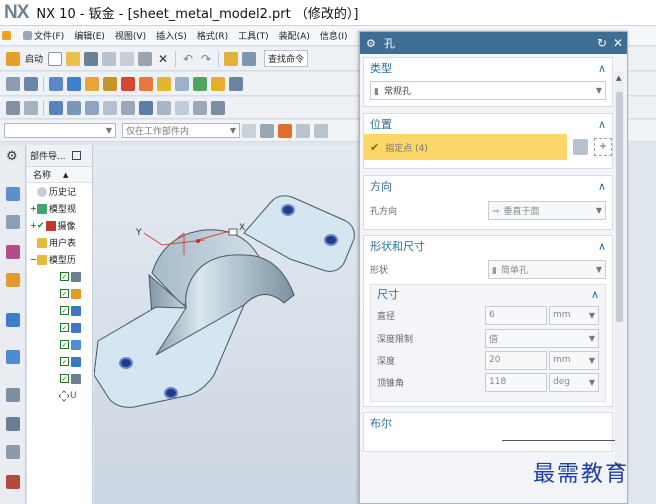  What do you see at coordinates (60, 130) in the screenshot?
I see `type-filter-dropdown: ▼` at bounding box center [60, 130].